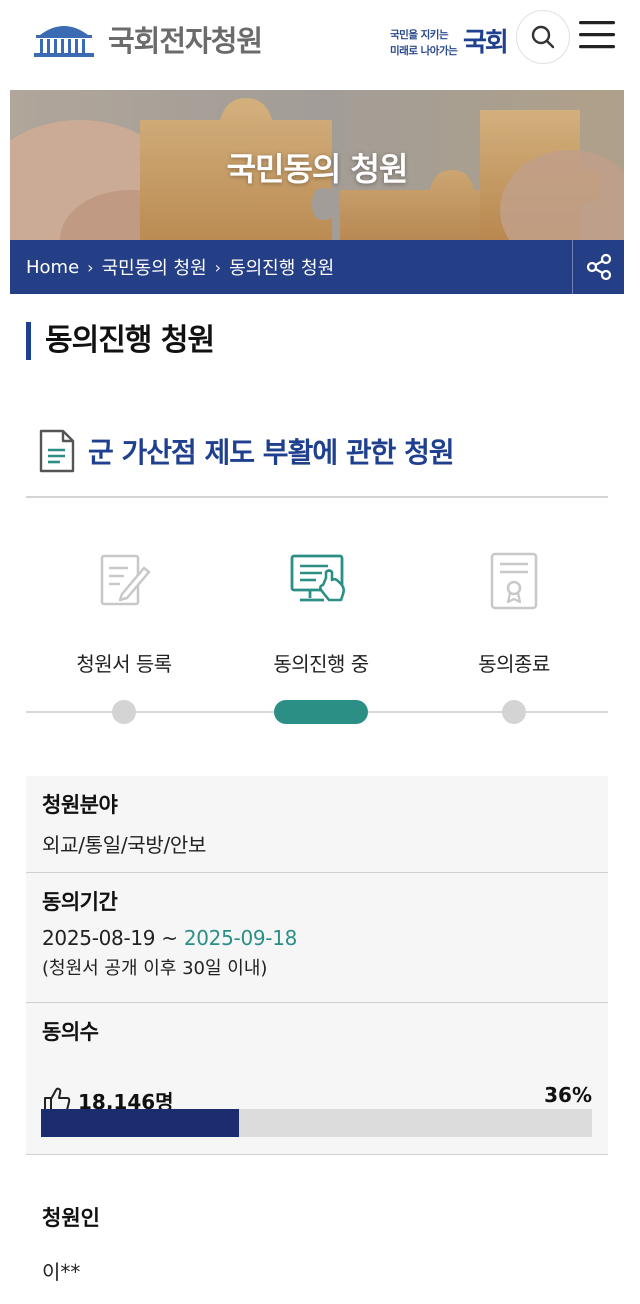  Describe the element at coordinates (321, 712) in the screenshot. I see `step-indicator-active` at that location.